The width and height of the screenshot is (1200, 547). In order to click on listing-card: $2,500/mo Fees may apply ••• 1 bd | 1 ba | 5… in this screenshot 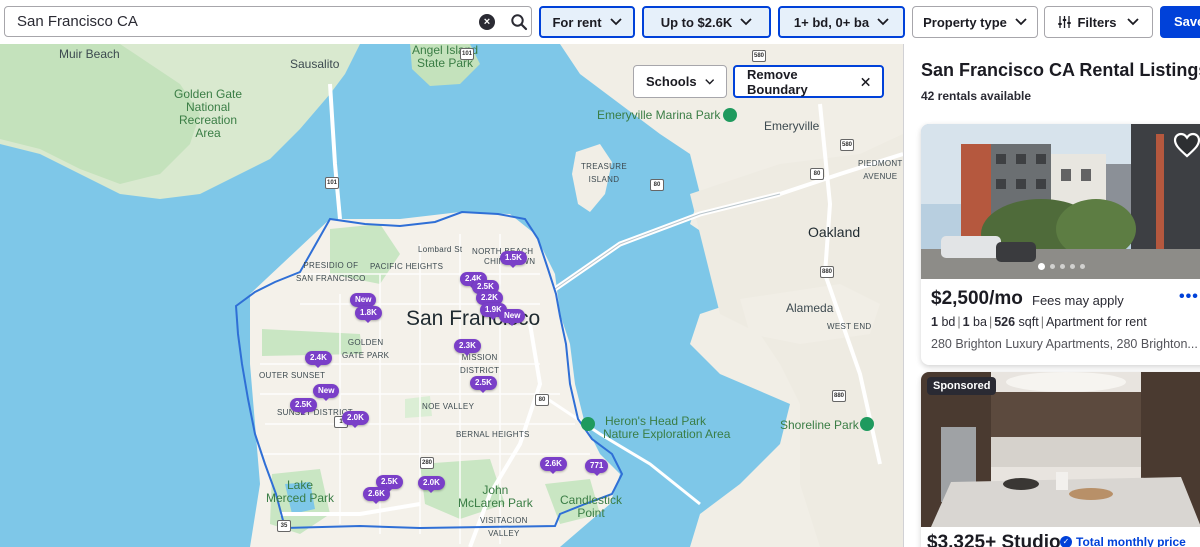, I will do `click(1060, 244)`.